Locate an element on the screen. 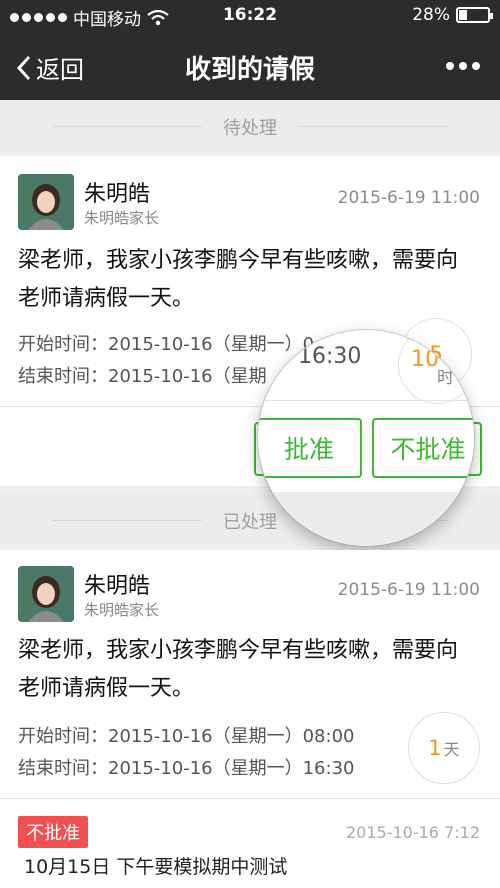 The image size is (500, 888). end-time-value: 2015-10-16（星期 is located at coordinates (187, 376).